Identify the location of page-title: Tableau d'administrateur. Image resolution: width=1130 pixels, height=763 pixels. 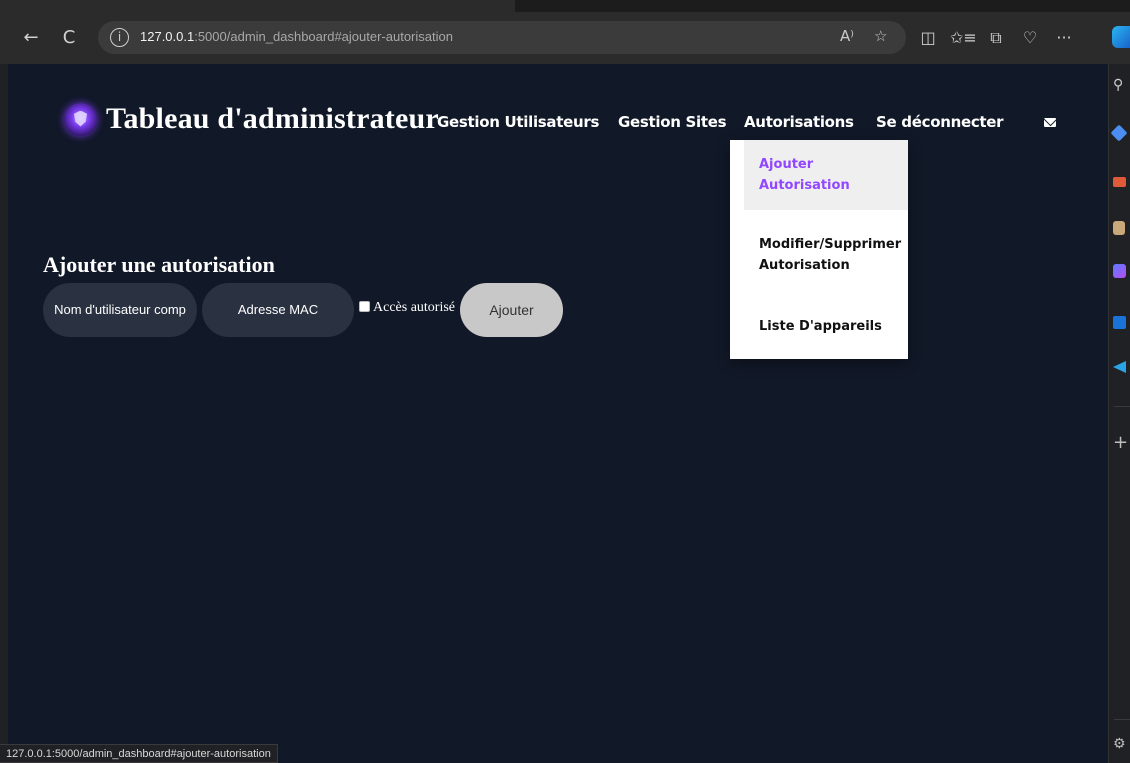
(272, 118).